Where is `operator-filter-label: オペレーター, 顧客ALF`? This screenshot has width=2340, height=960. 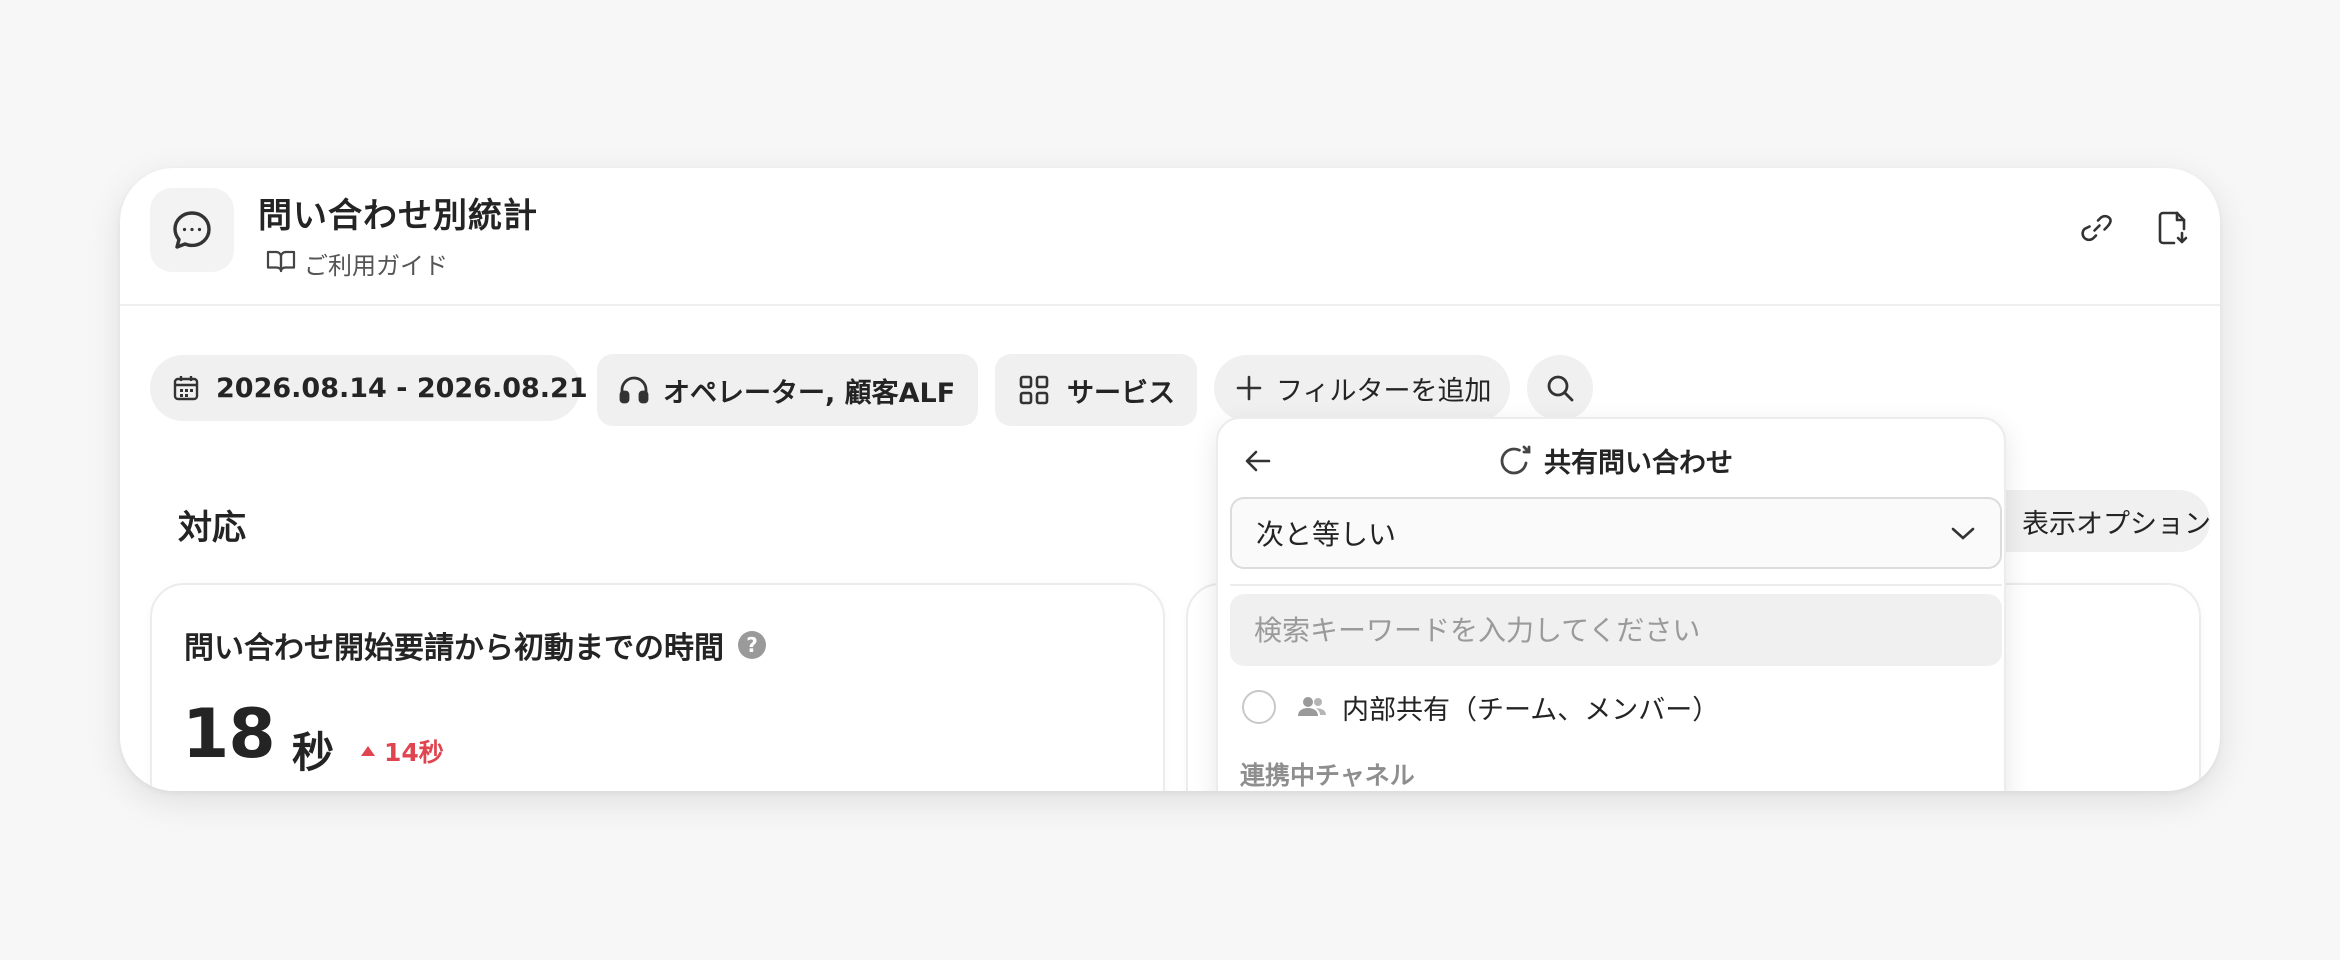
operator-filter-label: オペレーター, 顧客ALF is located at coordinates (809, 393).